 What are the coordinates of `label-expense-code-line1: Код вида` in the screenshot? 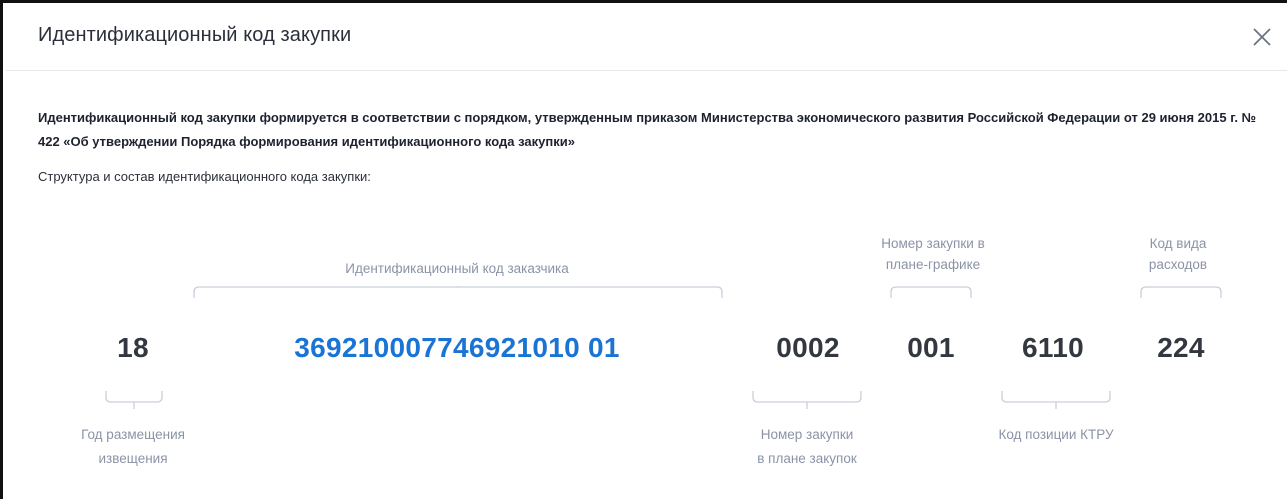 It's located at (1178, 243).